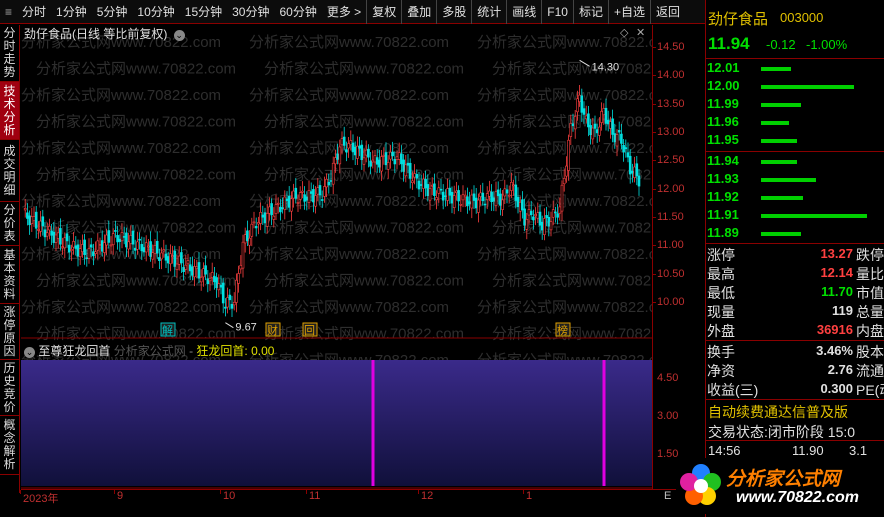 The width and height of the screenshot is (884, 517). Describe the element at coordinates (795, 198) in the screenshot. I see `bid-row: 11.92` at that location.